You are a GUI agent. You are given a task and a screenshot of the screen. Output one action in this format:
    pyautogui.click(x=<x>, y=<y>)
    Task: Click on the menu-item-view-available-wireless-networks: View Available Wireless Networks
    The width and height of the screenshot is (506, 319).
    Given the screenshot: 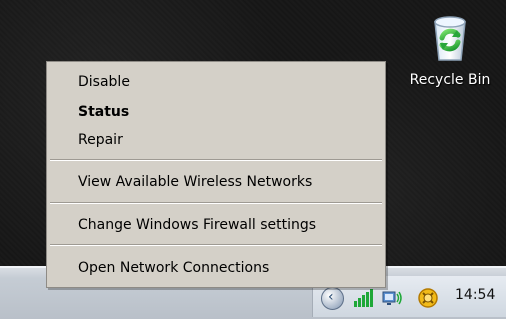 What is the action you would take?
    pyautogui.click(x=216, y=182)
    